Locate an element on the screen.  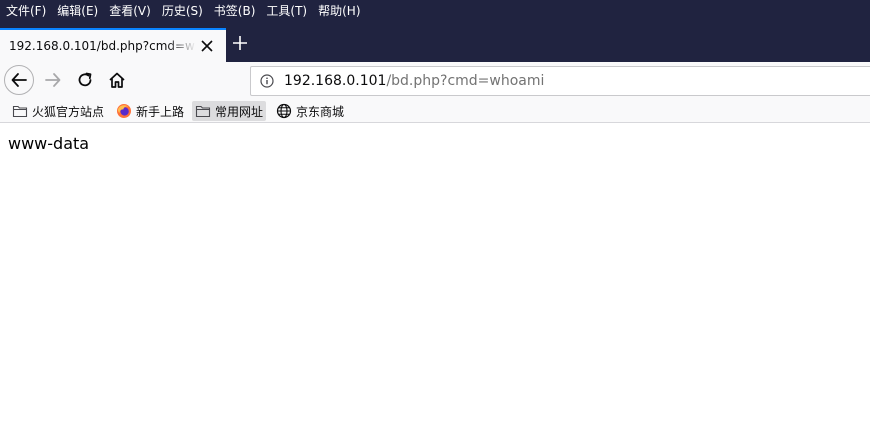
bookmark-getting-started: 新手上路 is located at coordinates (150, 111).